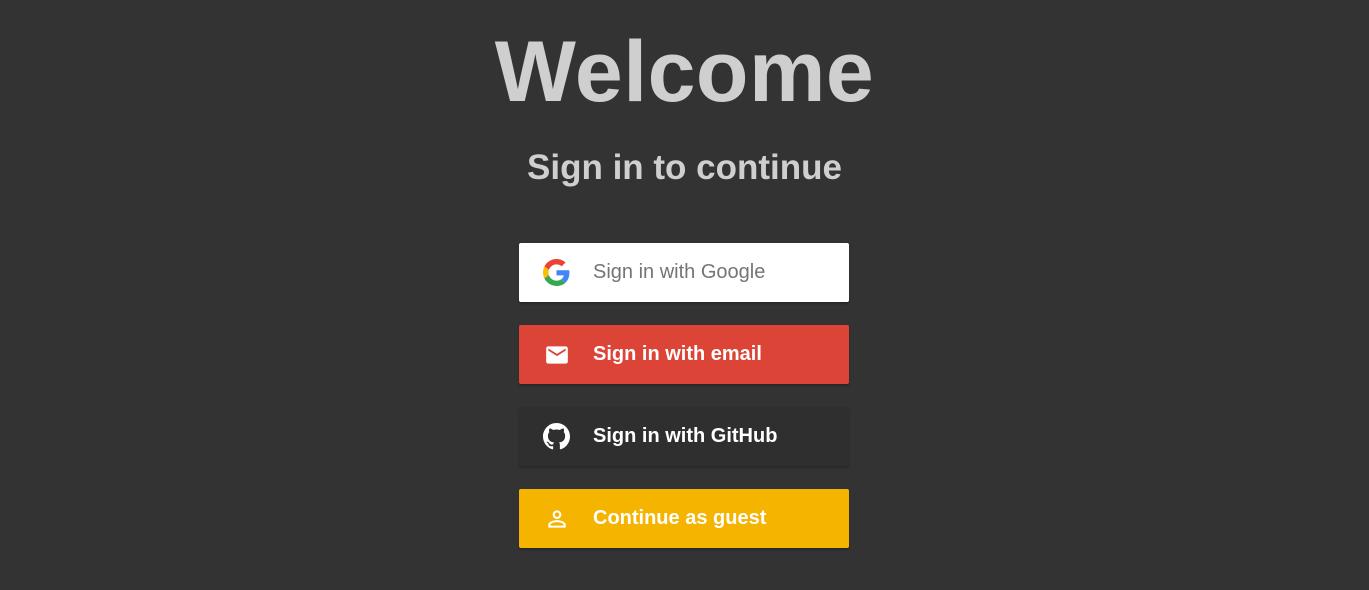 This screenshot has width=1369, height=590. Describe the element at coordinates (680, 518) in the screenshot. I see `continue-as-guest-label: Continue as guest` at that location.